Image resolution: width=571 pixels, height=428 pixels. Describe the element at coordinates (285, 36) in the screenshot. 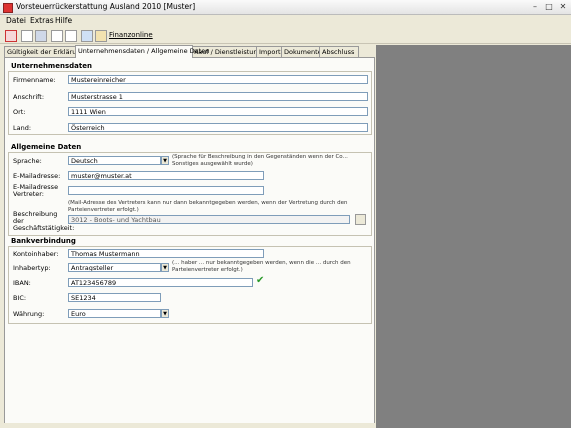

I see `toolbar: Finanzonline` at that location.